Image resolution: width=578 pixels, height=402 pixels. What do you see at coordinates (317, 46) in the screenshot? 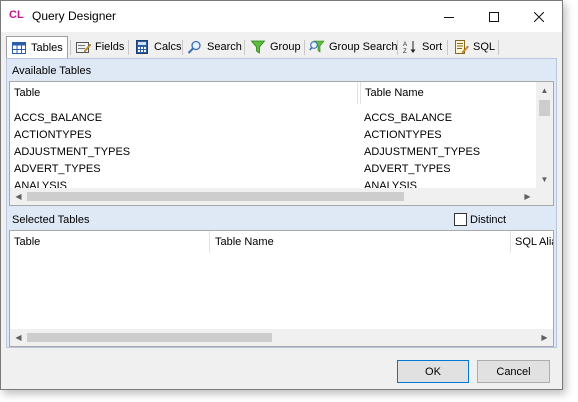
I see `group-search-icon` at bounding box center [317, 46].